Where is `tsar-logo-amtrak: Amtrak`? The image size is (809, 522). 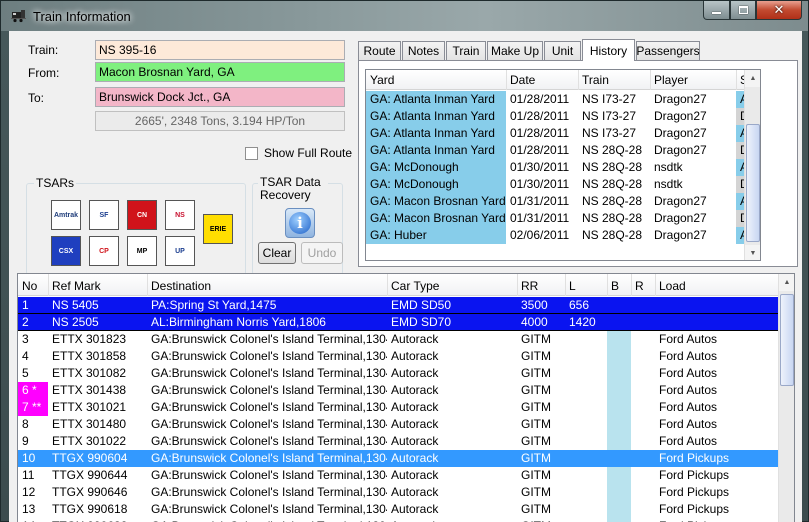
tsar-logo-amtrak: Amtrak is located at coordinates (66, 215).